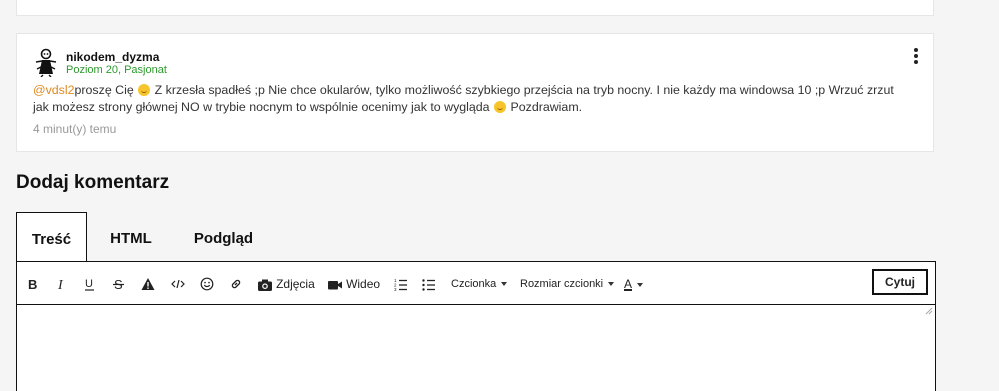 This screenshot has height=391, width=999. I want to click on strikethrough-icon: S, so click(119, 284).